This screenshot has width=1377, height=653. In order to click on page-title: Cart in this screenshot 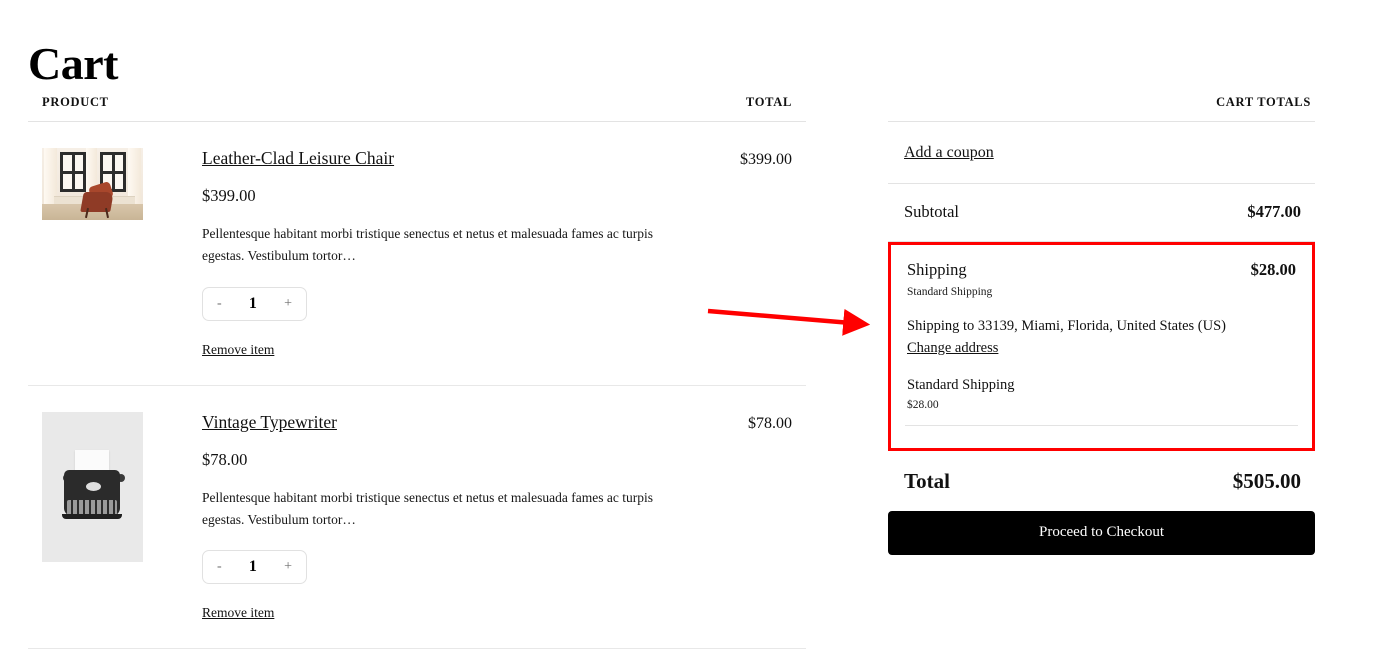, I will do `click(73, 63)`.